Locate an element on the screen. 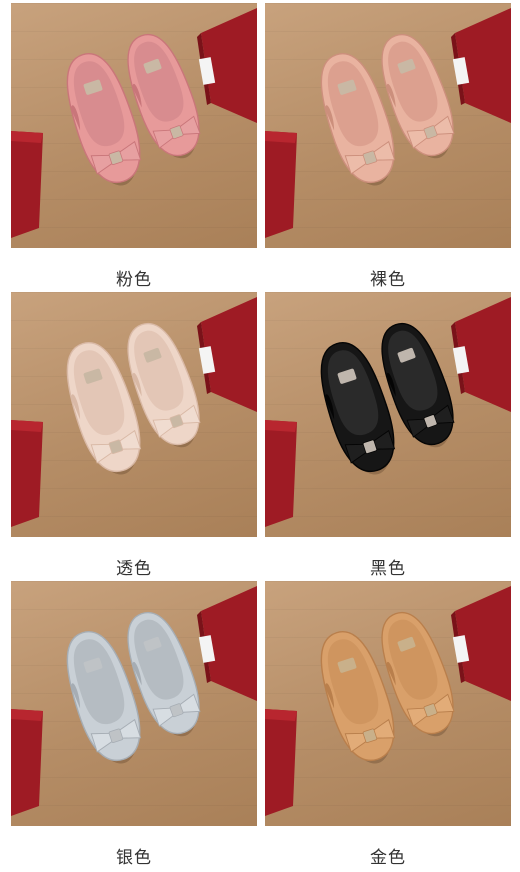 This screenshot has height=872, width=520. color-label: 银色 is located at coordinates (134, 858).